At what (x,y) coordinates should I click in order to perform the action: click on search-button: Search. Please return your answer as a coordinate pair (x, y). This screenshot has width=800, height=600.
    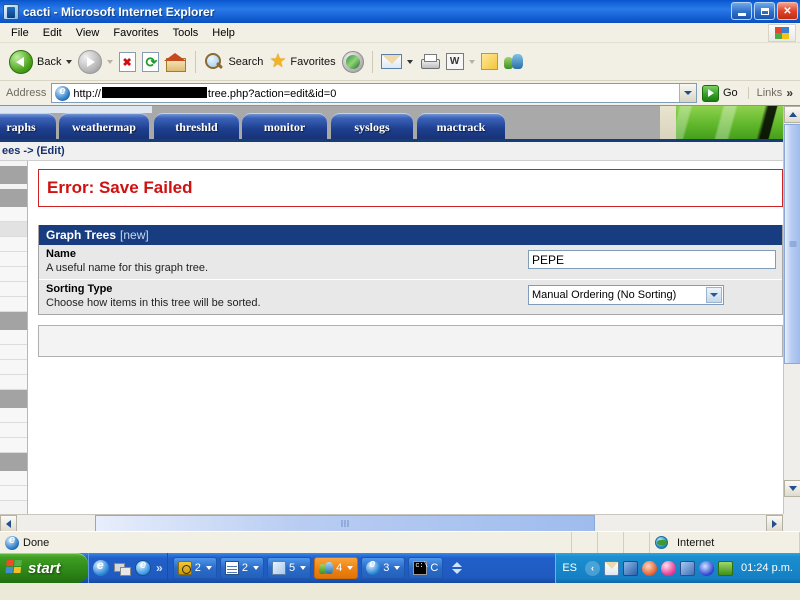
    Looking at the image, I should click on (233, 61).